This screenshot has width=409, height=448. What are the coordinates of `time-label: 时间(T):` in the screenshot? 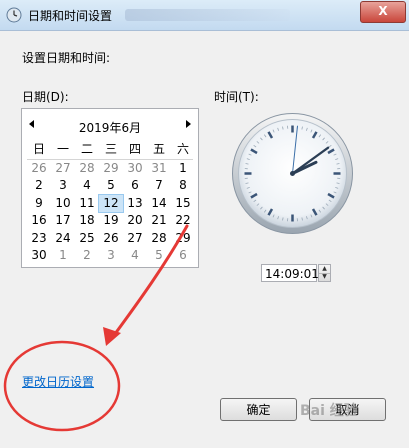 It's located at (236, 97).